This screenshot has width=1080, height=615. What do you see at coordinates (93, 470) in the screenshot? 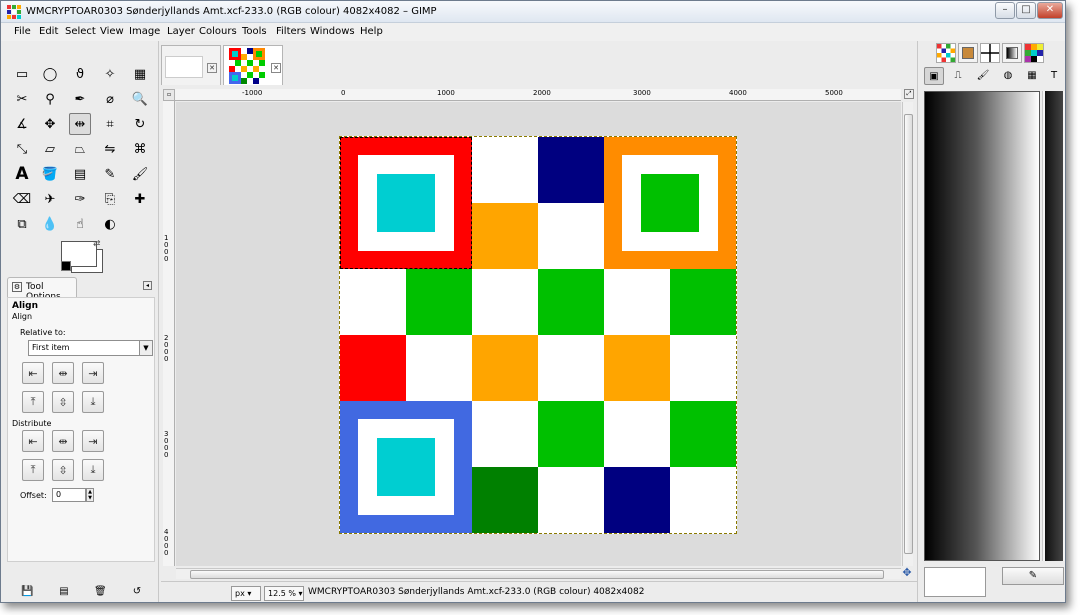
I see `distribute-bottom-button: ⤓` at bounding box center [93, 470].